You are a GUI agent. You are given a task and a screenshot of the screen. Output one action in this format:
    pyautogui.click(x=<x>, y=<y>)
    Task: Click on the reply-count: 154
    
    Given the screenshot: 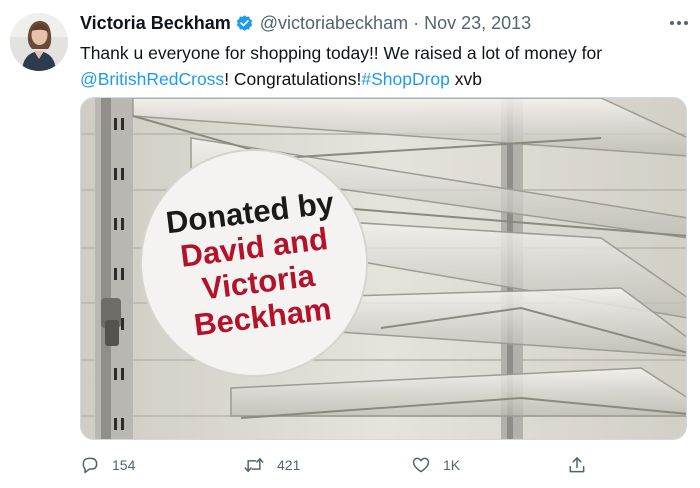 What is the action you would take?
    pyautogui.click(x=124, y=465)
    